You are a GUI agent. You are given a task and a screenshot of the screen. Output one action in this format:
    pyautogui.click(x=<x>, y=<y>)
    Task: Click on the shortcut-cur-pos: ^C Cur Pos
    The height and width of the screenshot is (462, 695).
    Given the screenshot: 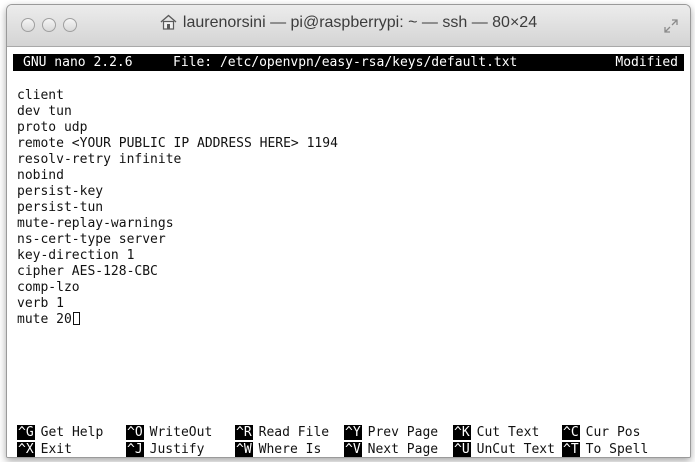 What is the action you would take?
    pyautogui.click(x=601, y=432)
    